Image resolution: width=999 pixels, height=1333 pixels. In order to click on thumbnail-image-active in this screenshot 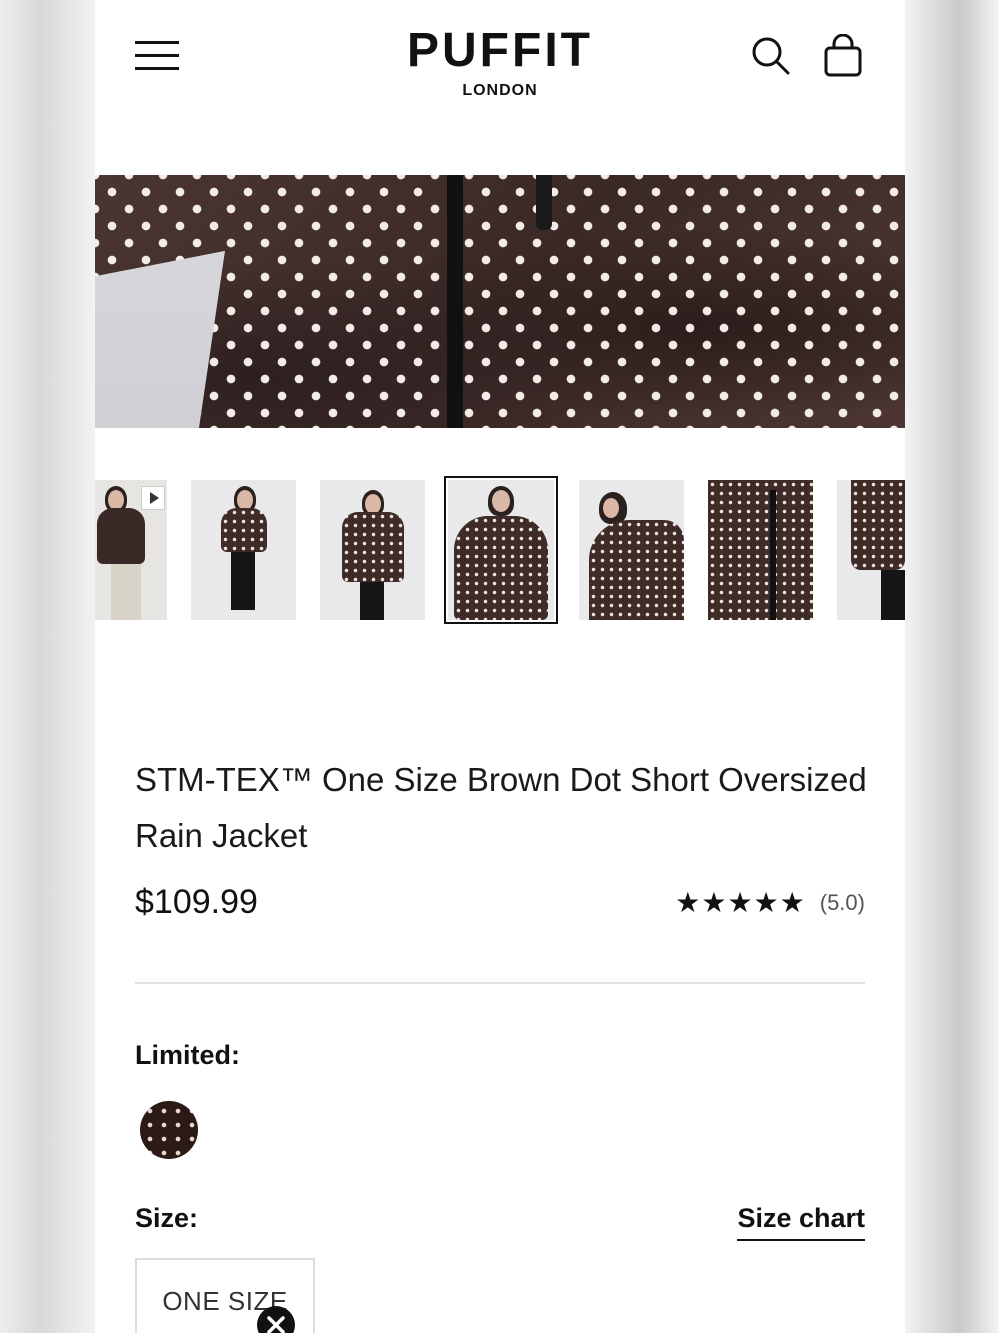, I will do `click(501, 550)`.